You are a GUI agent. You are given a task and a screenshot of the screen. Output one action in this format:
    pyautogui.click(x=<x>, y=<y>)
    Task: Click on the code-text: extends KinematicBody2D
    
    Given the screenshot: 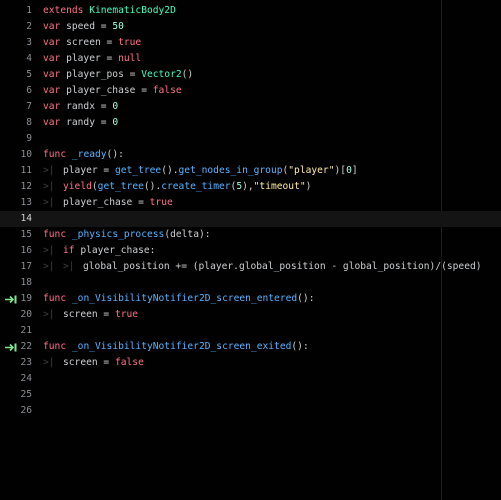 What is the action you would take?
    pyautogui.click(x=109, y=11)
    